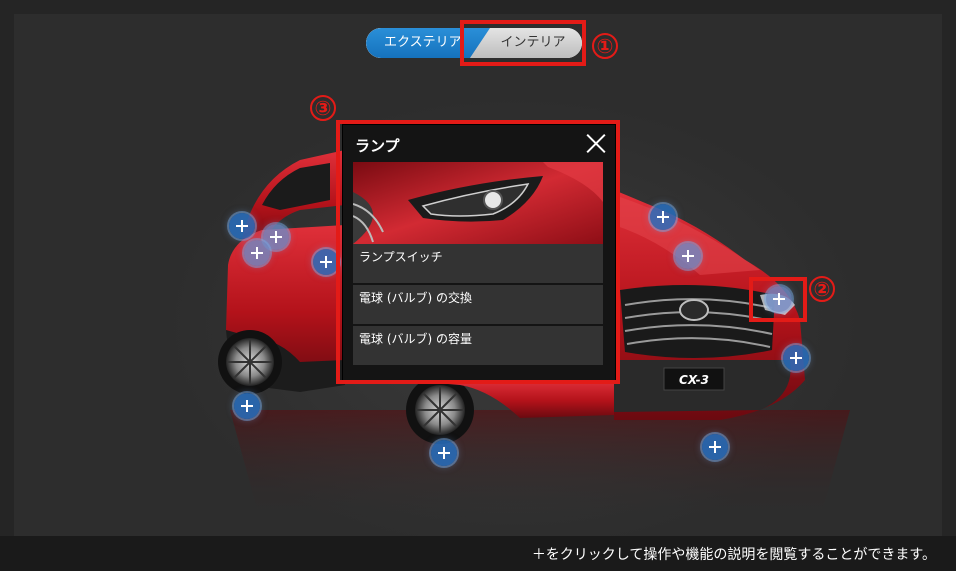 This screenshot has height=571, width=956. I want to click on annotation-label-3: ③, so click(323, 108).